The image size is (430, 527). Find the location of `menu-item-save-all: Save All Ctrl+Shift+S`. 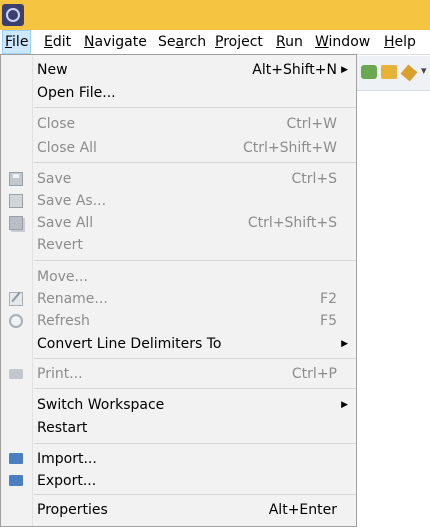

menu-item-save-all: Save All Ctrl+Shift+S is located at coordinates (178, 223).